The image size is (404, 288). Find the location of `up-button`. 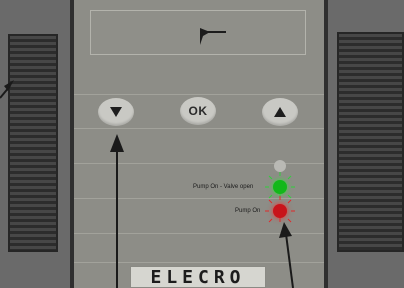

up-button is located at coordinates (280, 112).